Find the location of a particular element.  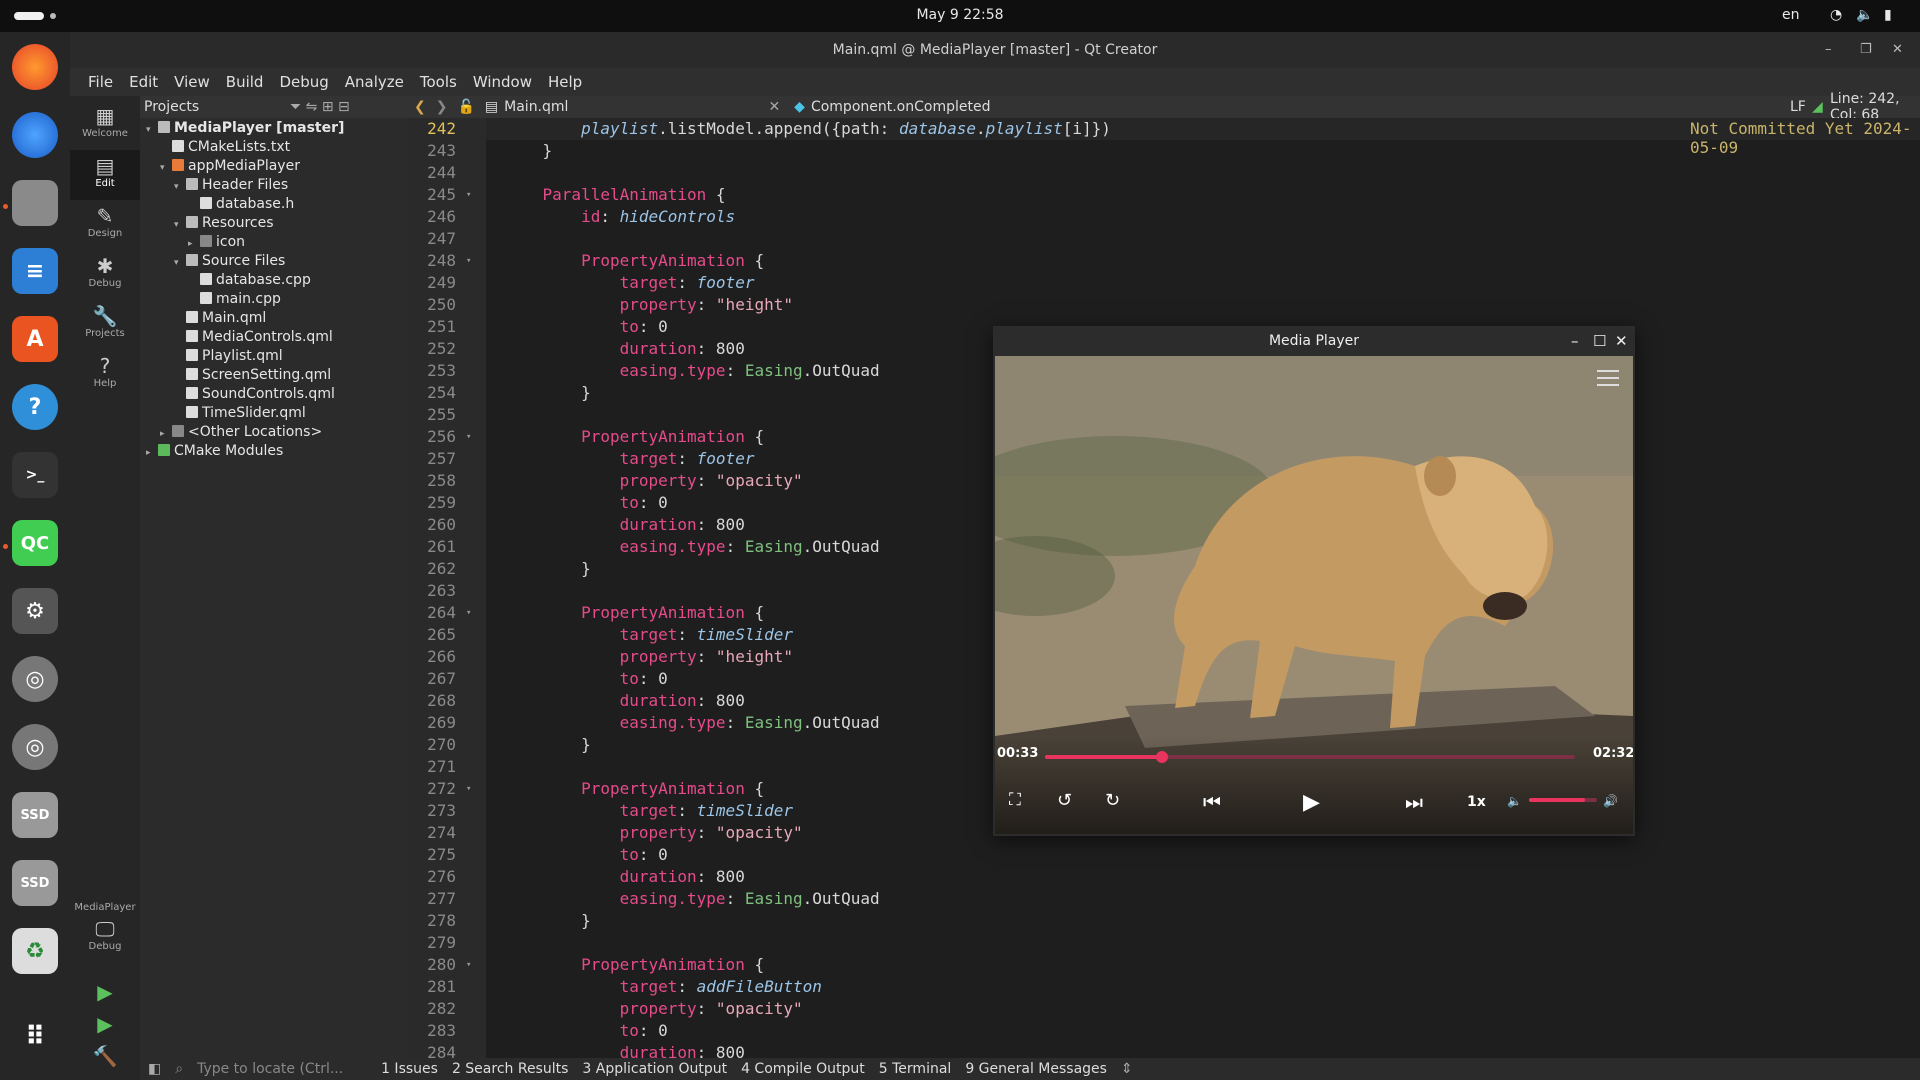

settings-icon: ⚙ is located at coordinates (35, 611).